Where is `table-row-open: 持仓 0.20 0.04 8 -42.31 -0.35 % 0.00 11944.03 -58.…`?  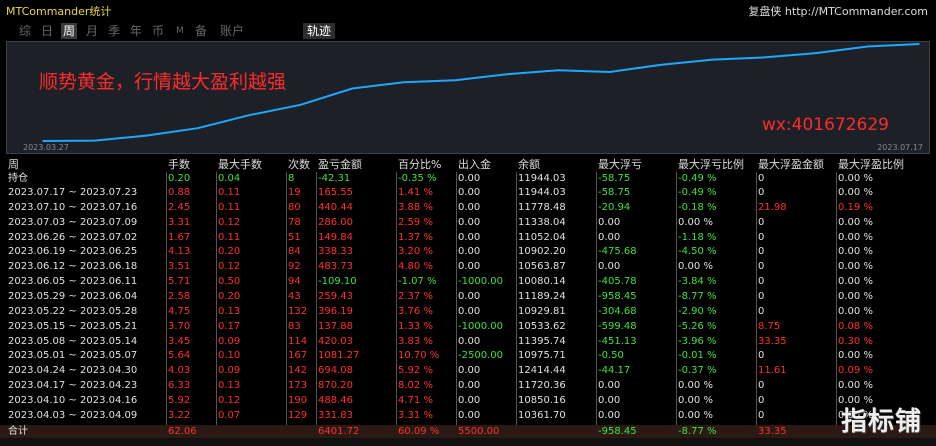 table-row-open: 持仓 0.20 0.04 8 -42.31 -0.35 % 0.00 11944.03 -58.… is located at coordinates (468, 179).